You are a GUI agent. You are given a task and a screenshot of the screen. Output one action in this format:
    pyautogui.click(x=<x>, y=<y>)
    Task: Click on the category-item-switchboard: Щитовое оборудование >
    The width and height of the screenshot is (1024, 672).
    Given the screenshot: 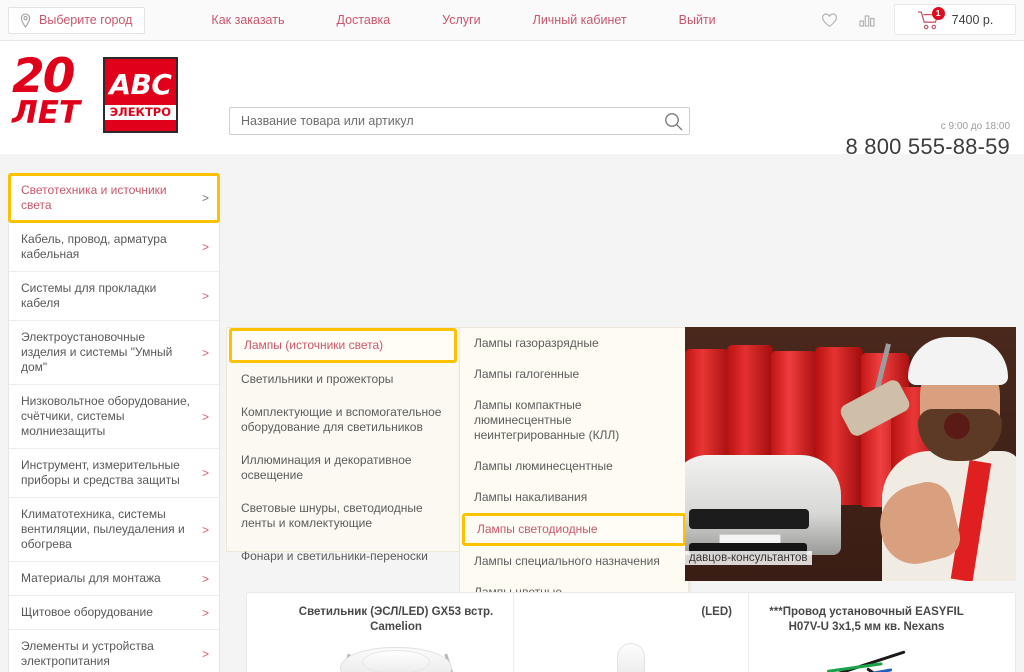 What is the action you would take?
    pyautogui.click(x=114, y=613)
    